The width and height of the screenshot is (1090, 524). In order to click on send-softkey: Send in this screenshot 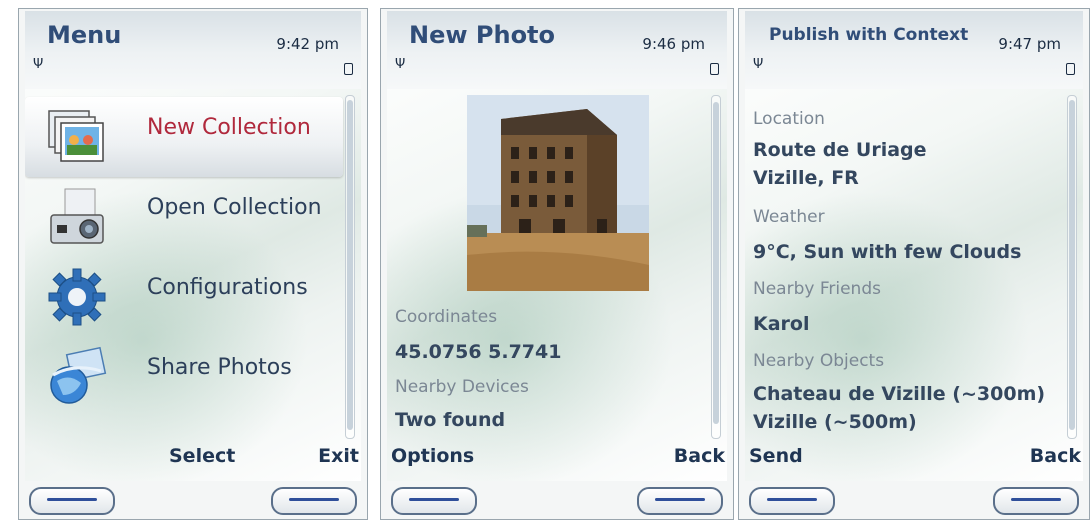, I will do `click(776, 456)`.